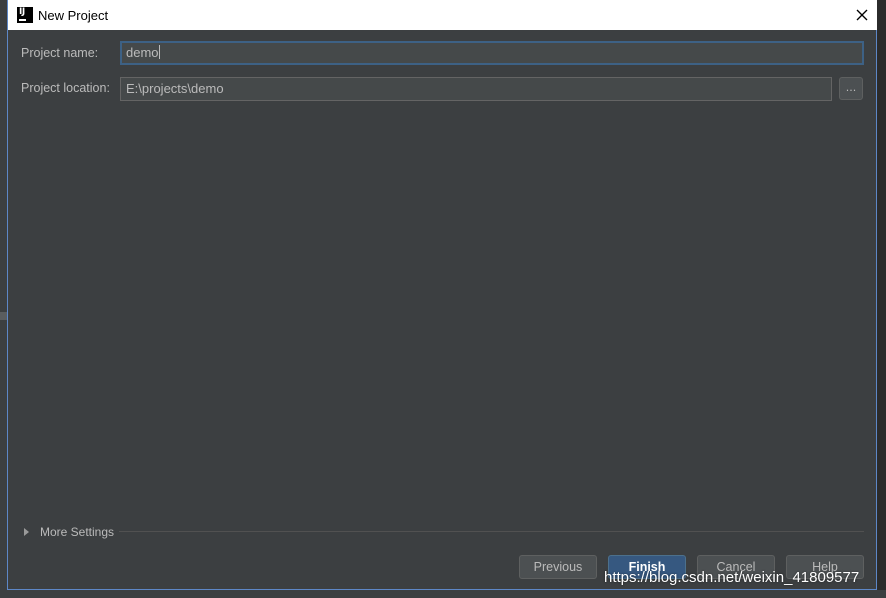  I want to click on project-location-label: Project location:, so click(65, 88).